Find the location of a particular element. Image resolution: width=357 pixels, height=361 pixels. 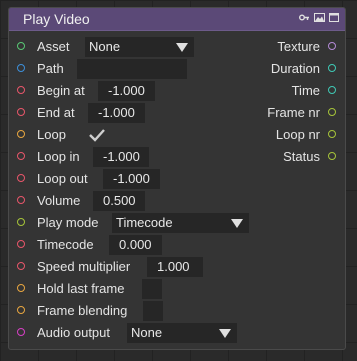

play-mode-label: Play mode is located at coordinates (68, 222).